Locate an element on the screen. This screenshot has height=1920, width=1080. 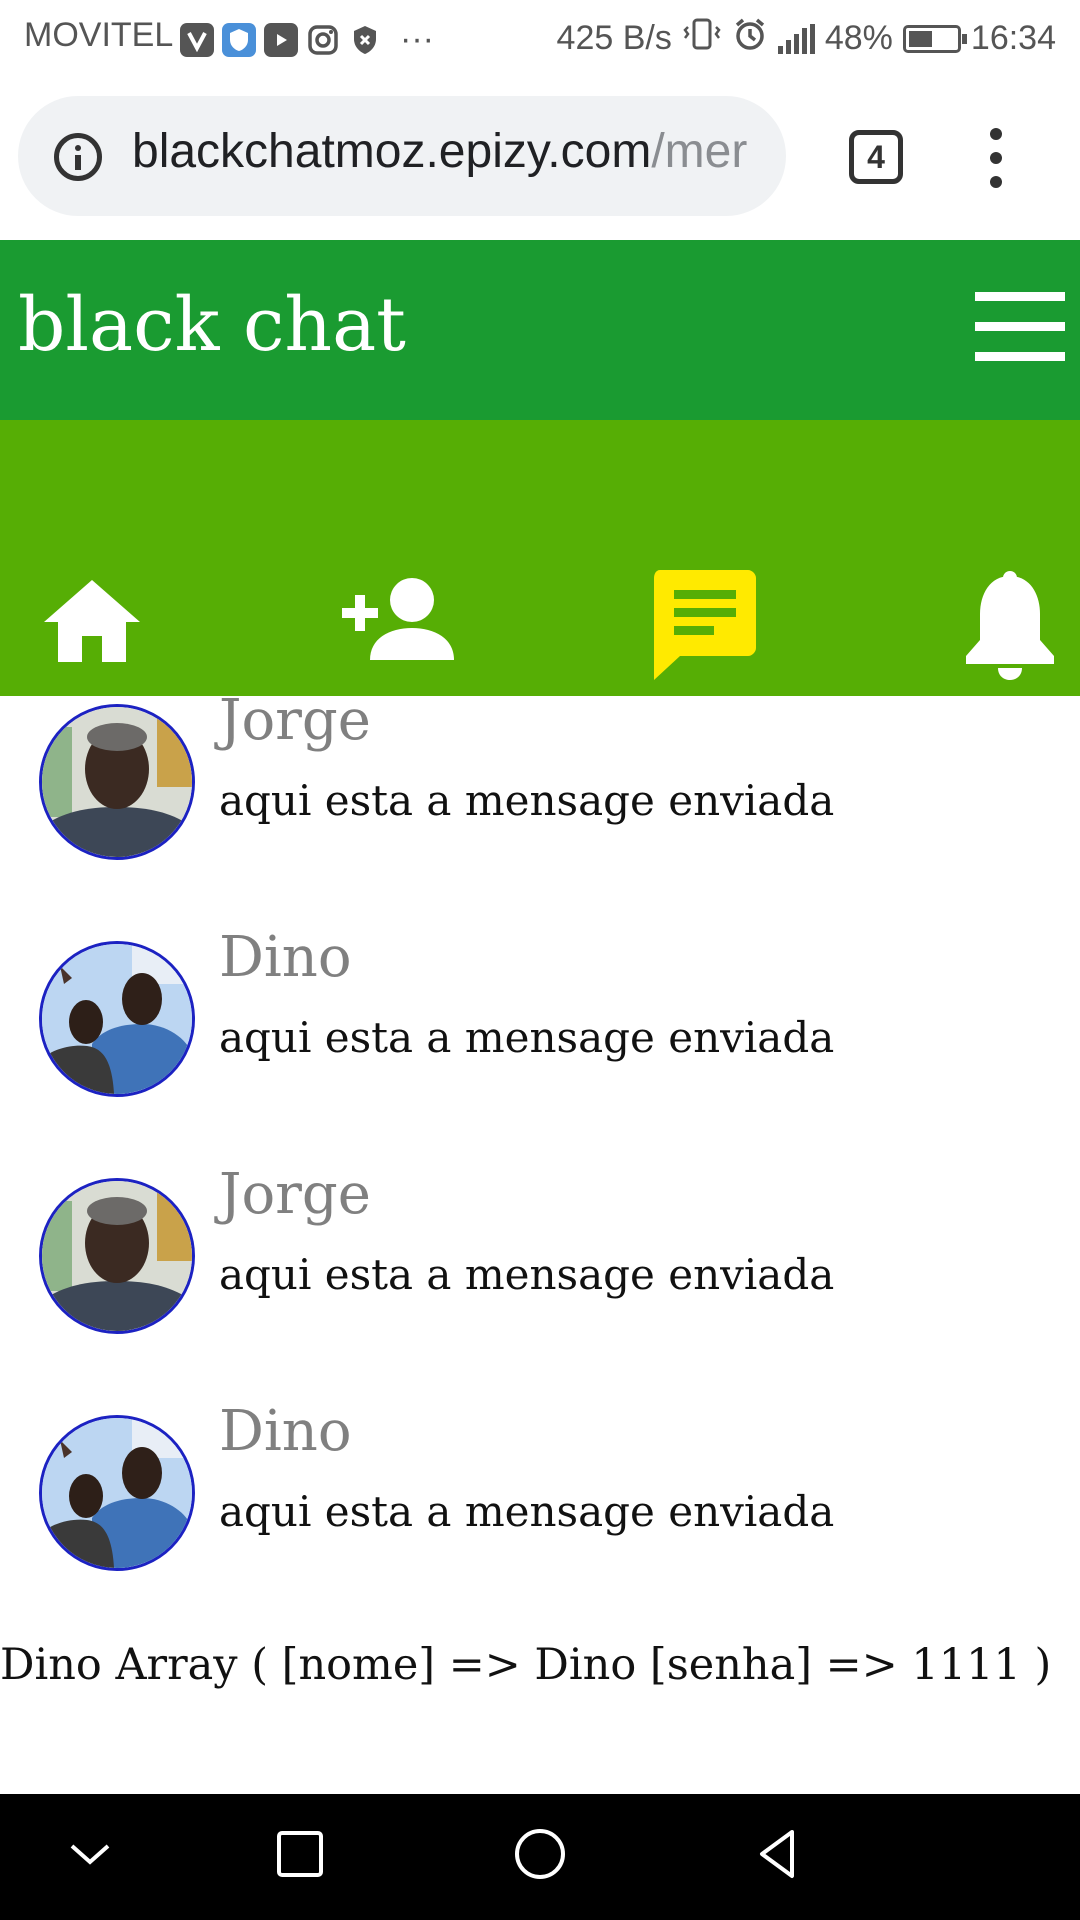
url-text: blackchatmoz.epizy.com/mer is located at coordinates (439, 151).